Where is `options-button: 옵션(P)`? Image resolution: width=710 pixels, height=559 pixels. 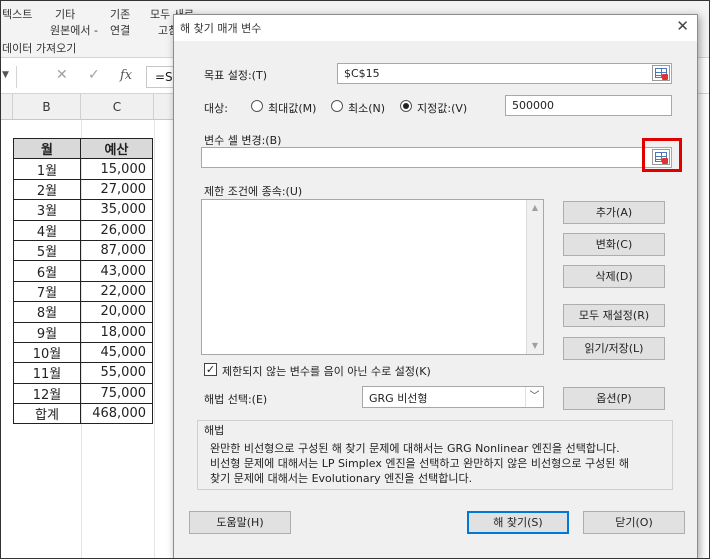 options-button: 옵션(P) is located at coordinates (614, 398).